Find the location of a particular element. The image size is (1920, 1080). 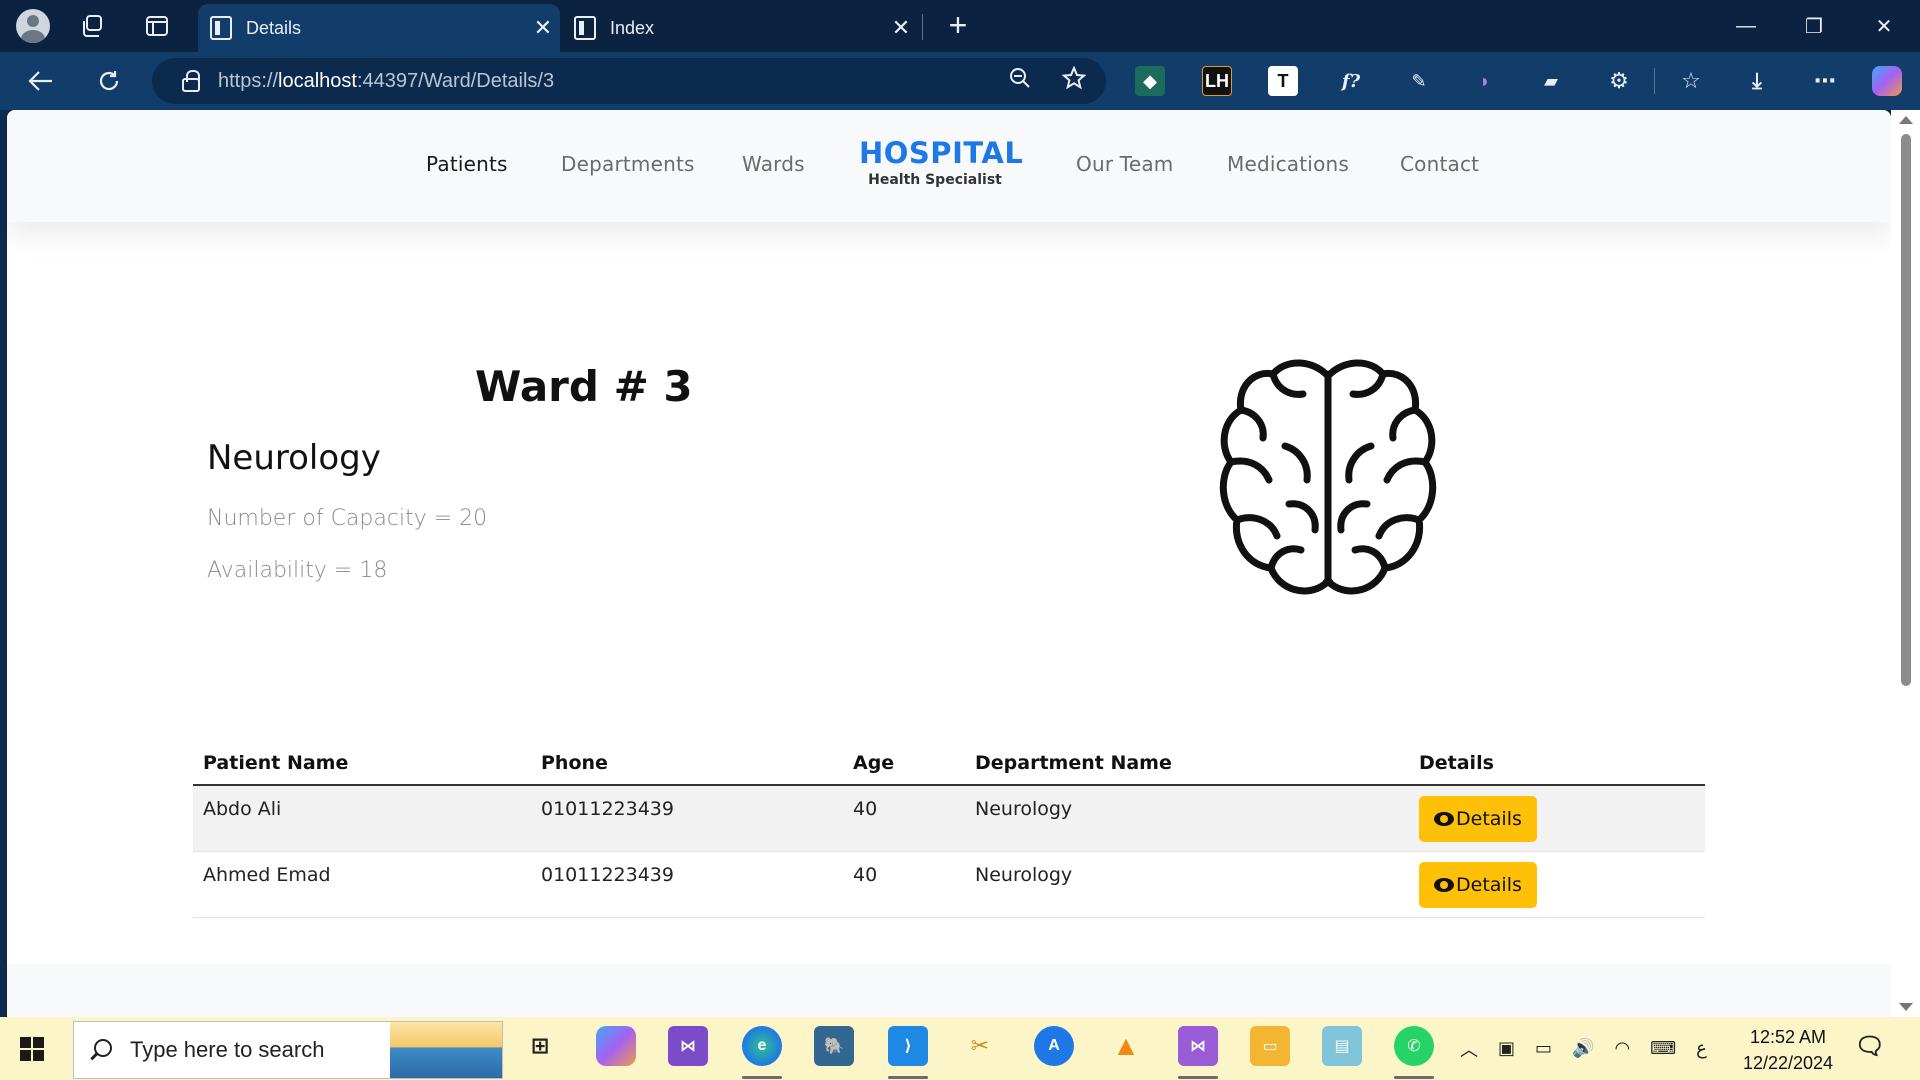

taskbar-clock: 12:52 AM 12/22/2024 is located at coordinates (1788, 1050).